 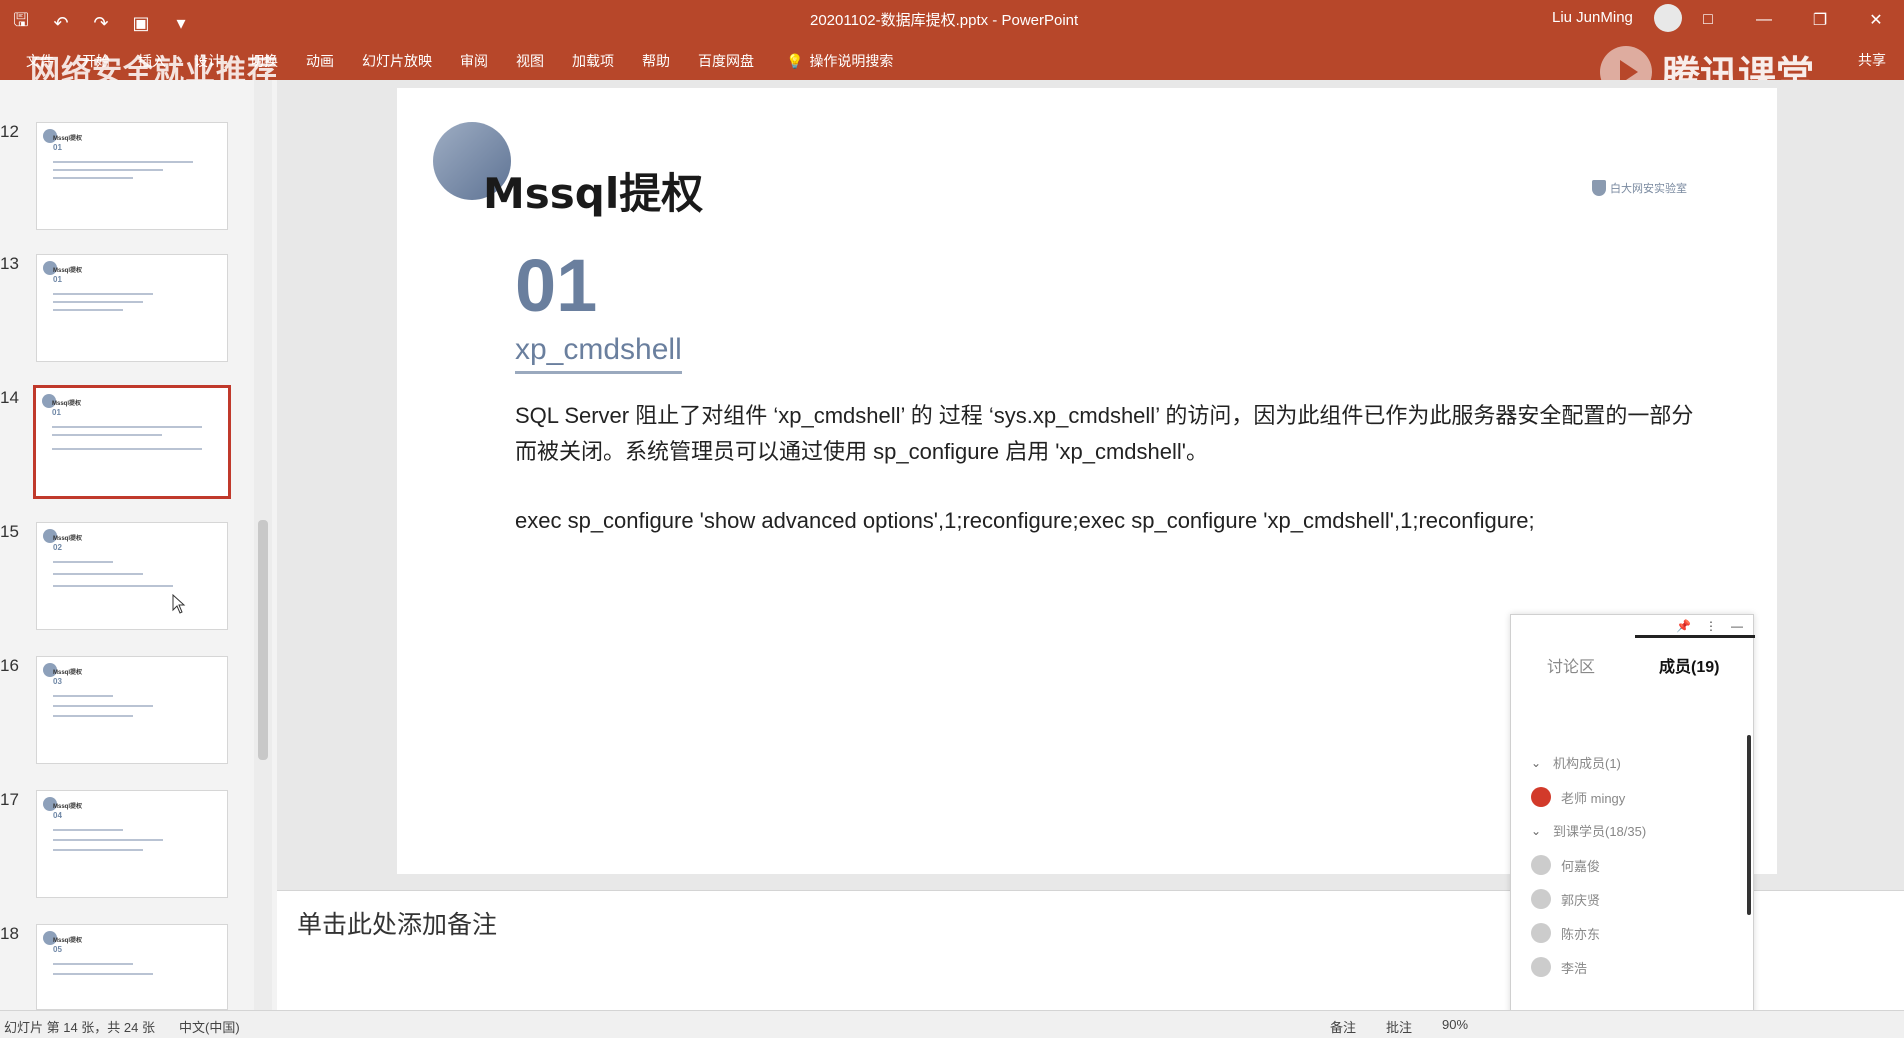 I want to click on shield-icon, so click(x=1599, y=188).